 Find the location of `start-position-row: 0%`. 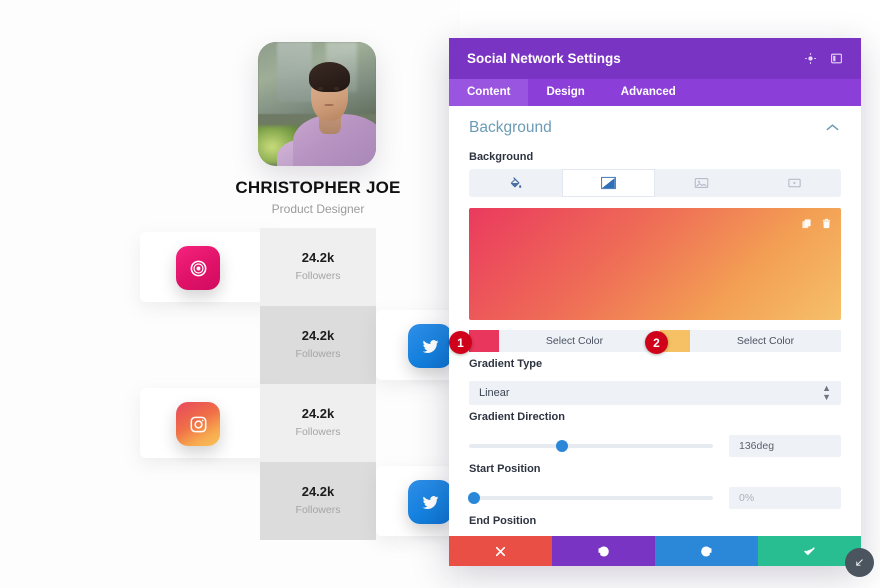

start-position-row: 0% is located at coordinates (654, 498).